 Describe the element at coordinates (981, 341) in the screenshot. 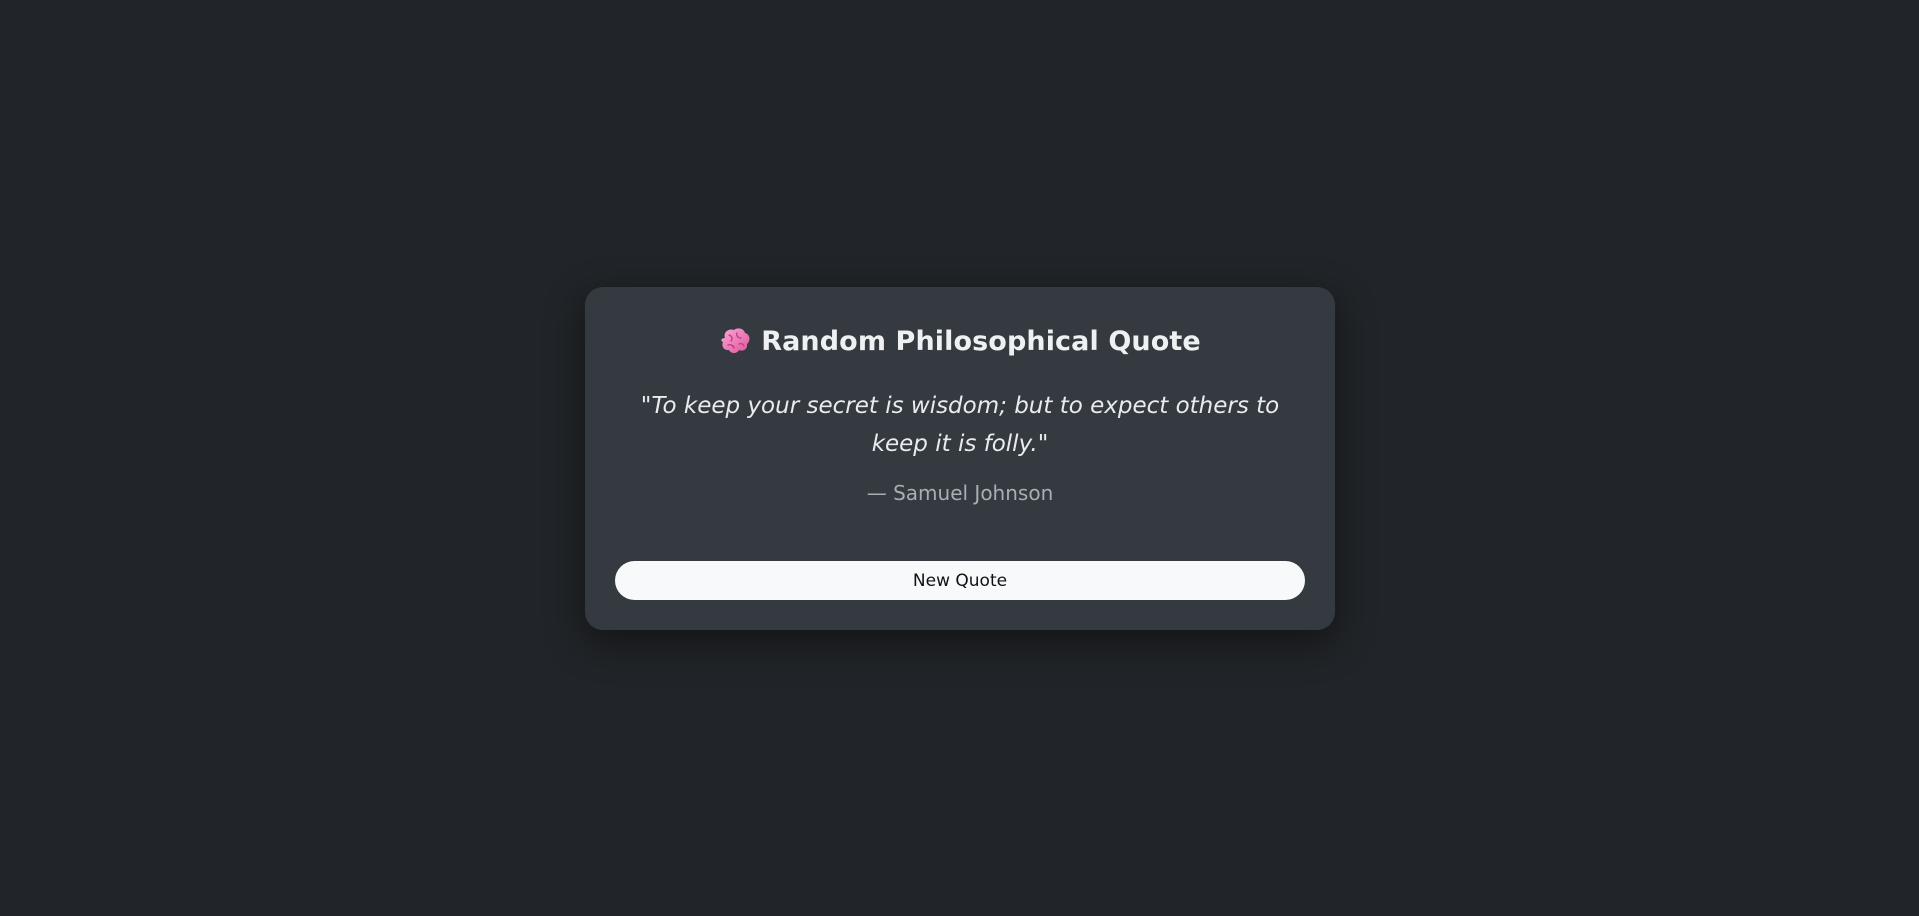

I see `page-title: Random Philosophical Quote` at that location.